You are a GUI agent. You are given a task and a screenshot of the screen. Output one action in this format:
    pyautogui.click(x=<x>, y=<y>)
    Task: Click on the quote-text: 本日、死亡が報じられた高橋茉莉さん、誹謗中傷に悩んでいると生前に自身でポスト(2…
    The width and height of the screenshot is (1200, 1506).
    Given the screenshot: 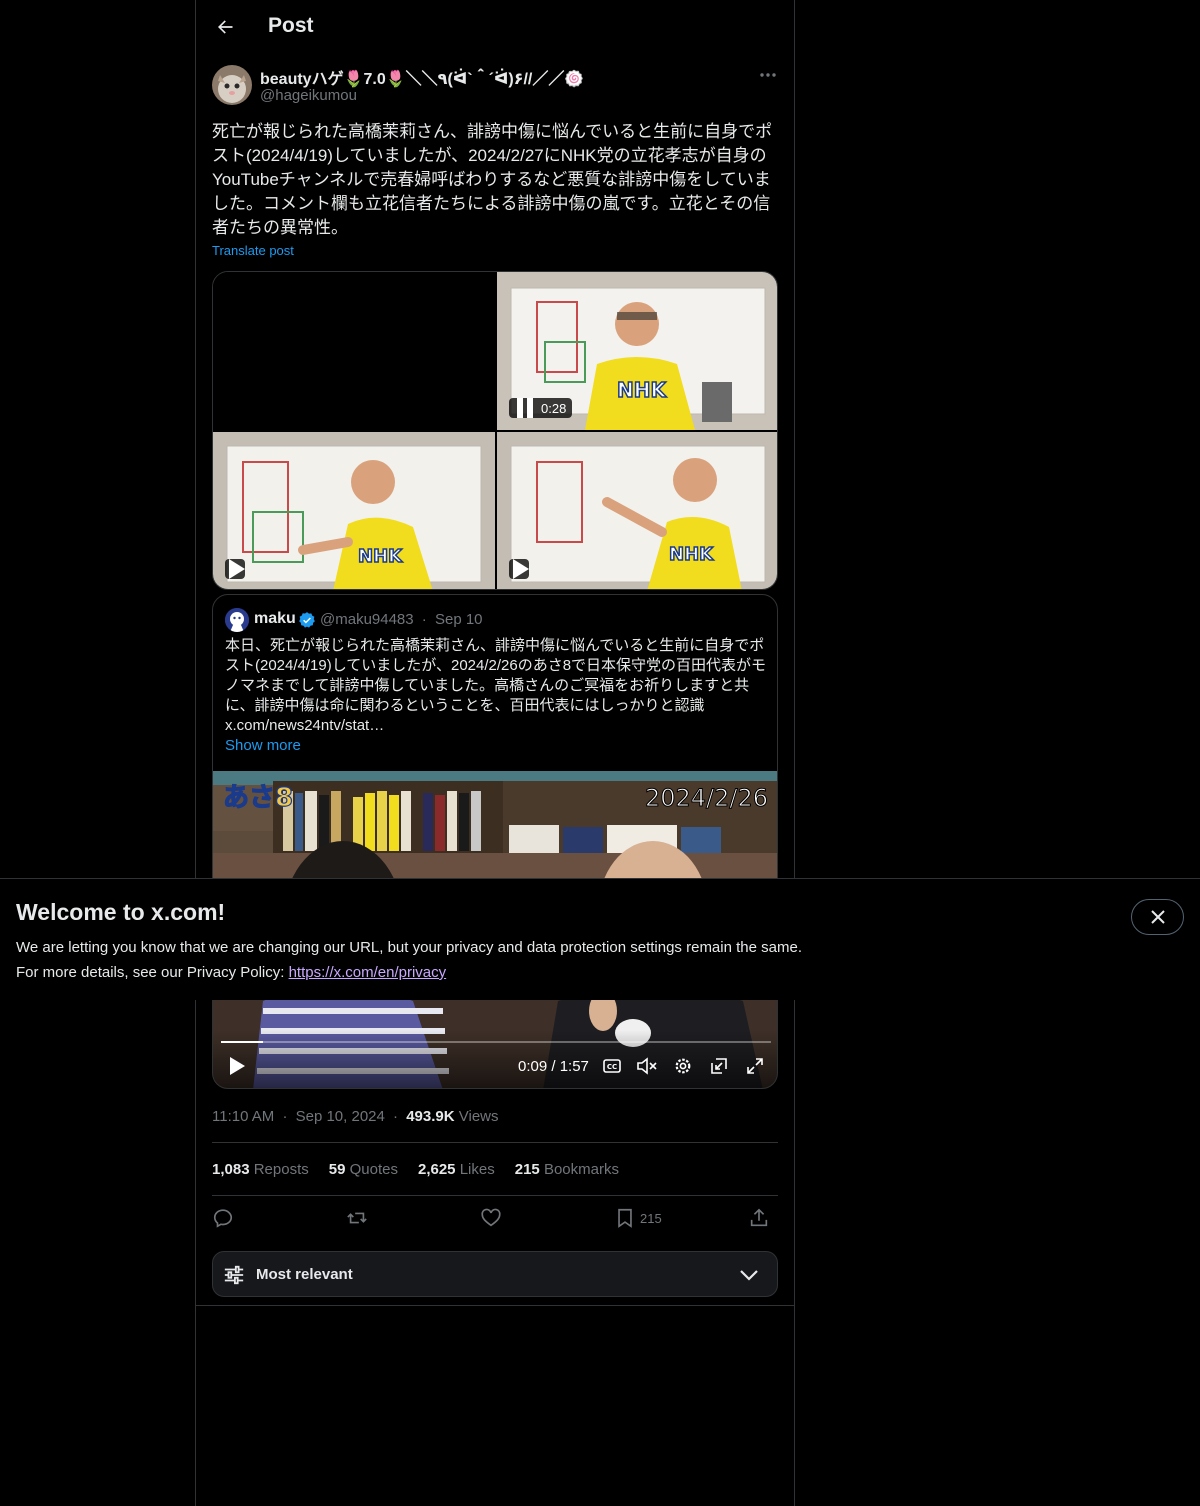 What is the action you would take?
    pyautogui.click(x=496, y=685)
    